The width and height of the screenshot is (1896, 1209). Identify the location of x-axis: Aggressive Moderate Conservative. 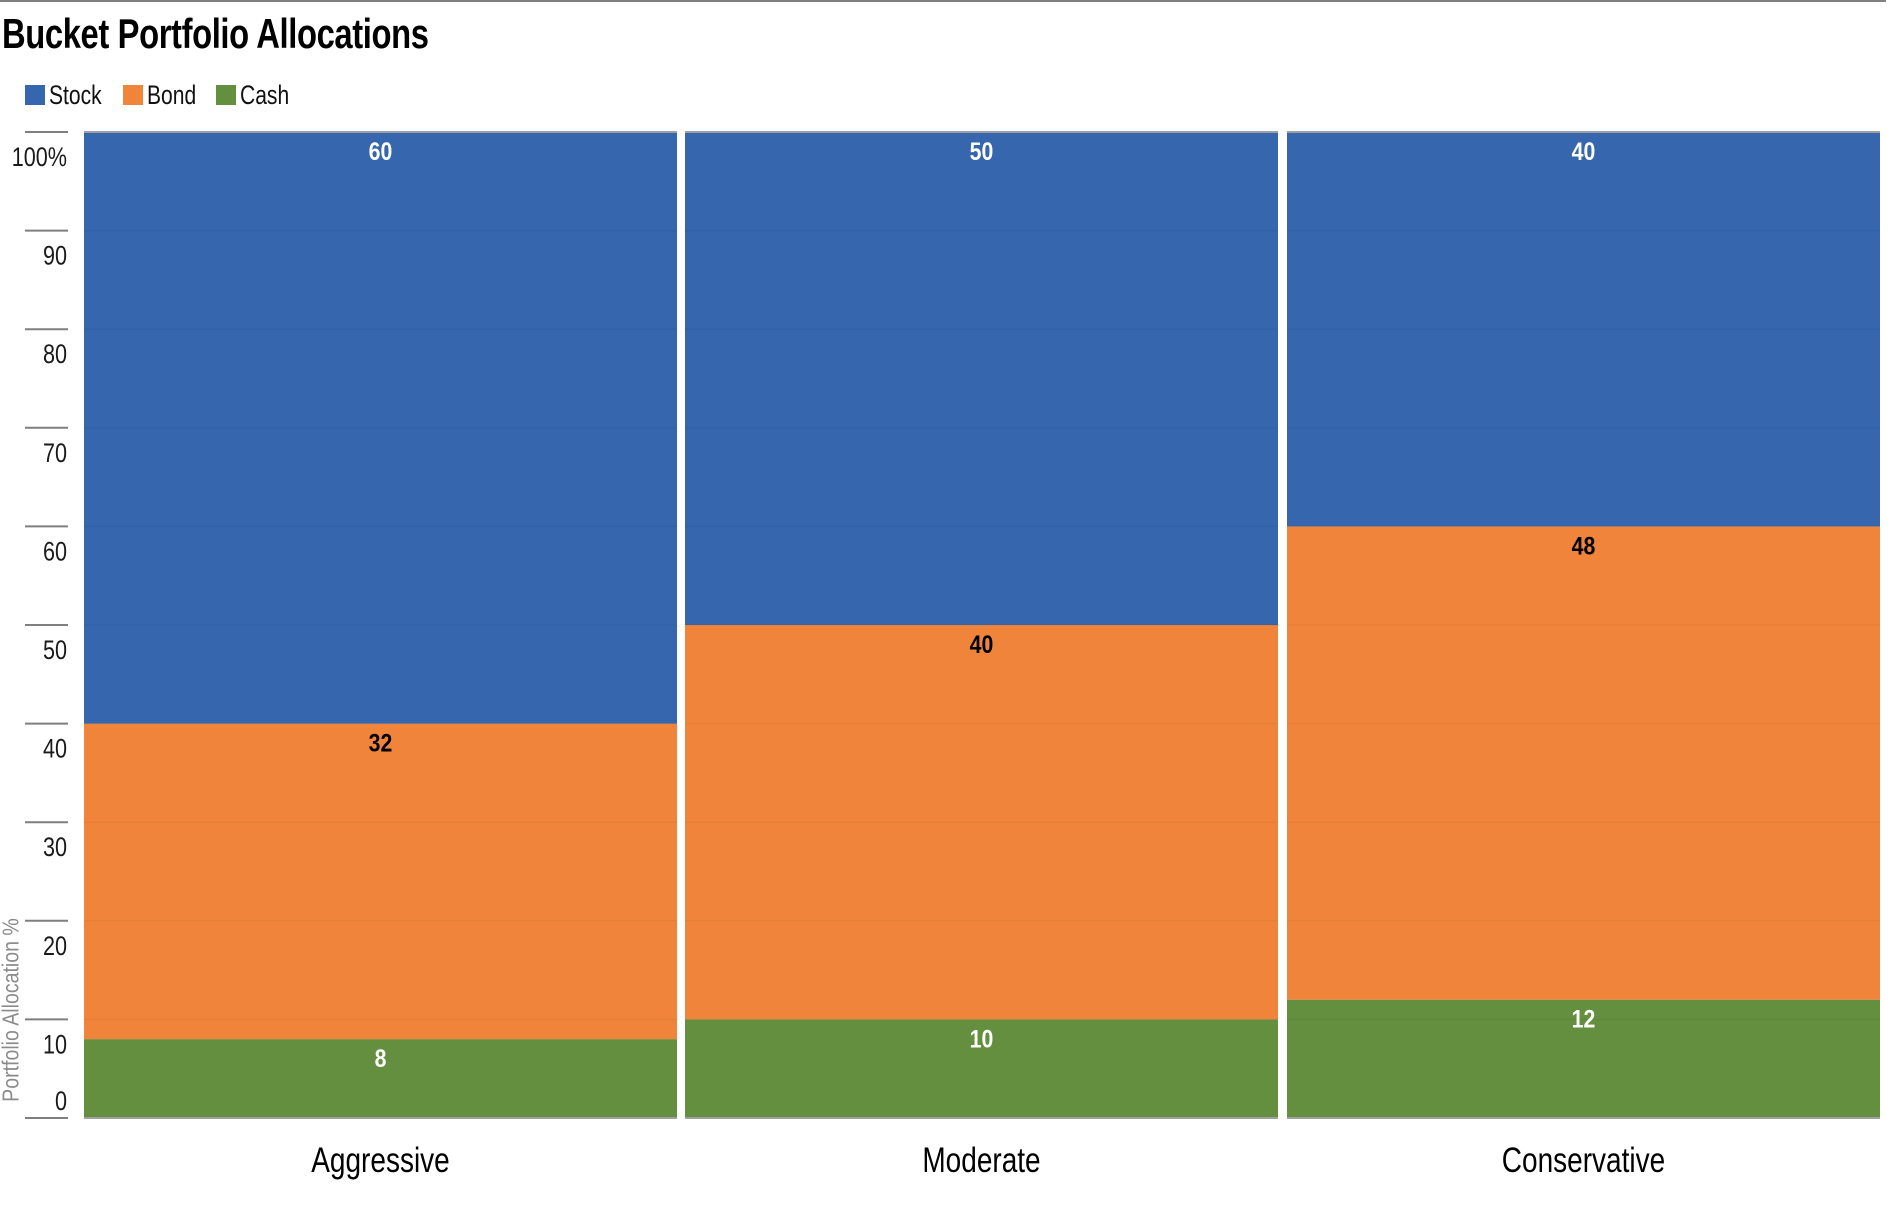
(988, 1160).